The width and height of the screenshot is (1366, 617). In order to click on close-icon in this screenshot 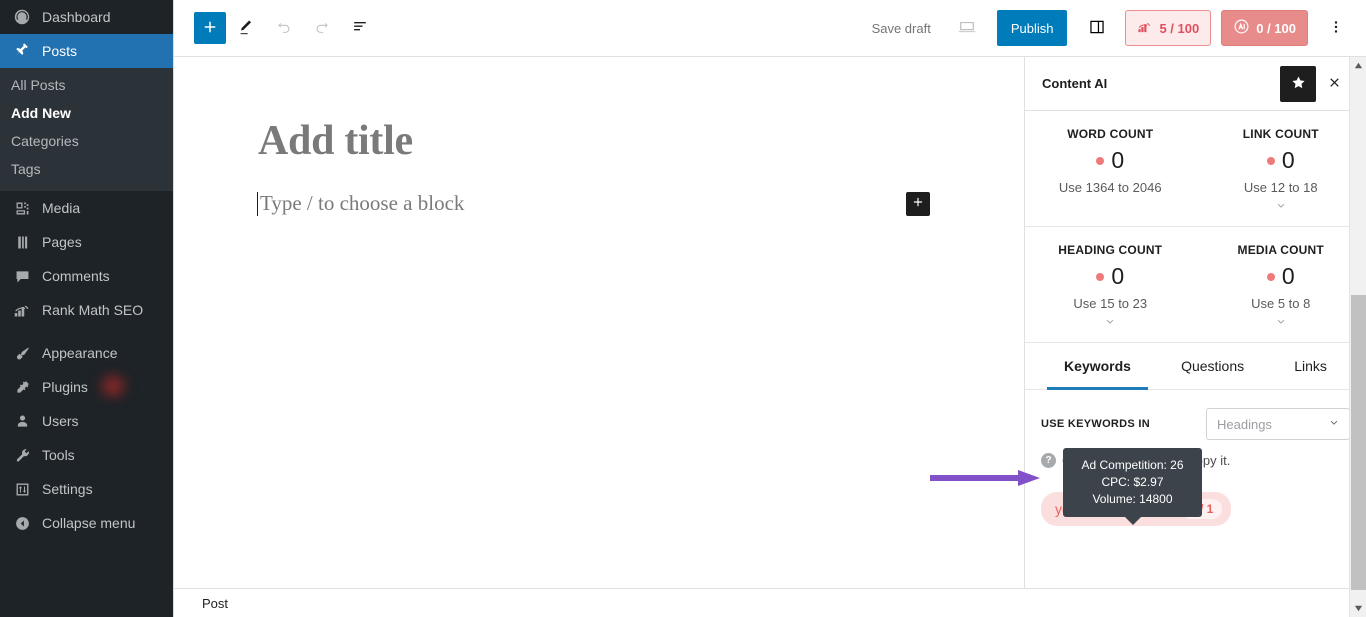, I will do `click(1334, 84)`.